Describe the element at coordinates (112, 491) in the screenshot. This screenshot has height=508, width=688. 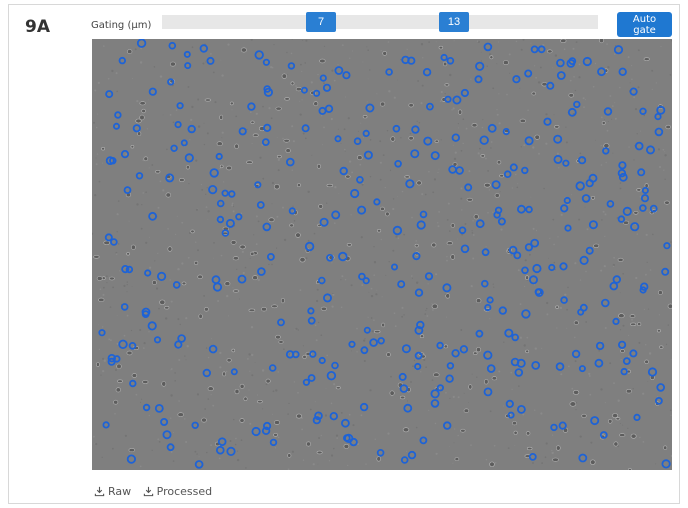
I see `raw-download-link: Raw` at that location.